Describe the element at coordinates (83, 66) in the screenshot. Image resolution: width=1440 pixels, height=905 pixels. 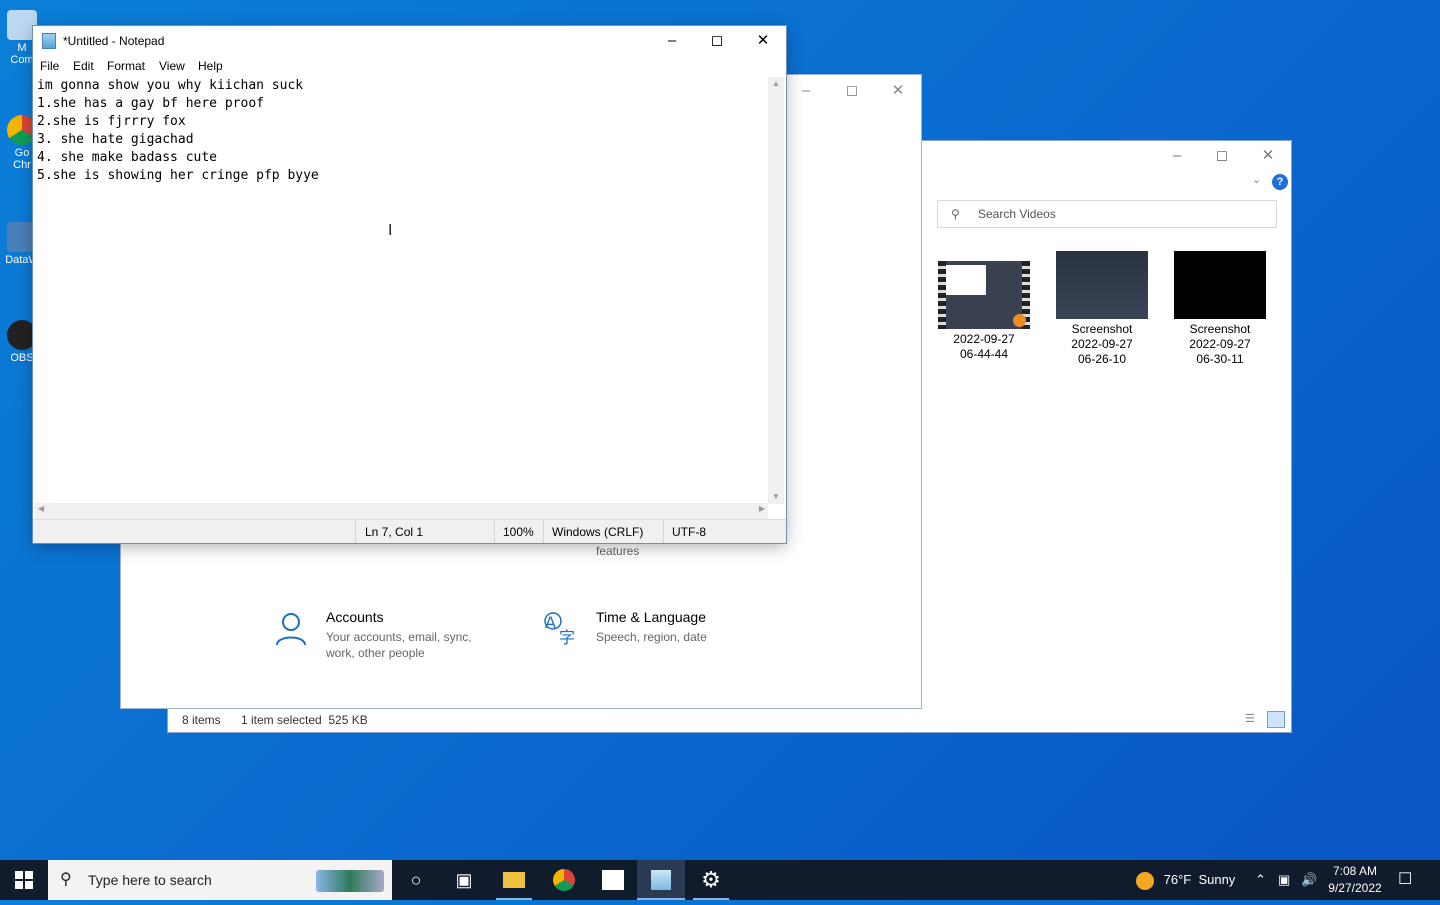
I see `menu-edit: Edit` at that location.